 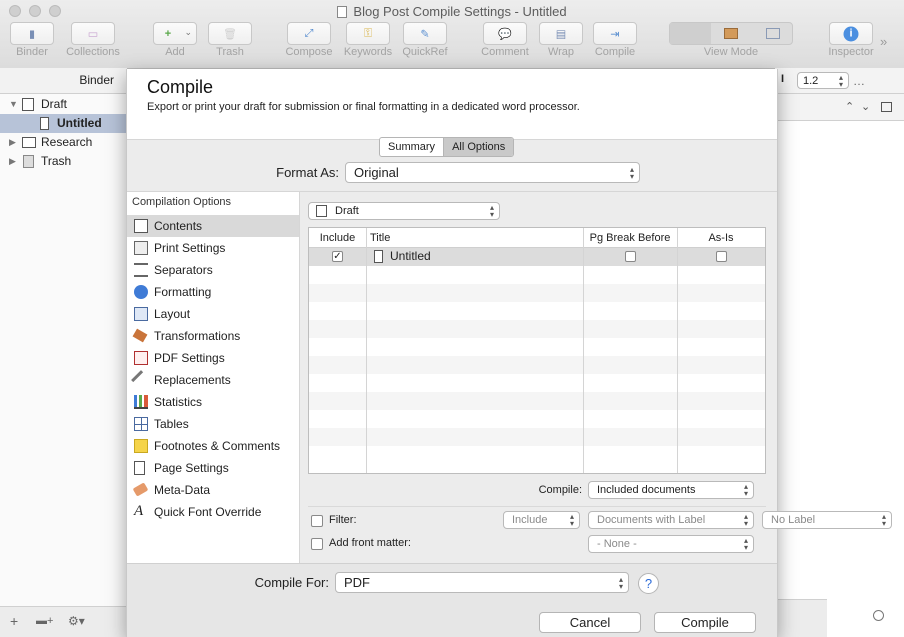 What do you see at coordinates (139, 468) in the screenshot?
I see `page-settings-icon` at bounding box center [139, 468].